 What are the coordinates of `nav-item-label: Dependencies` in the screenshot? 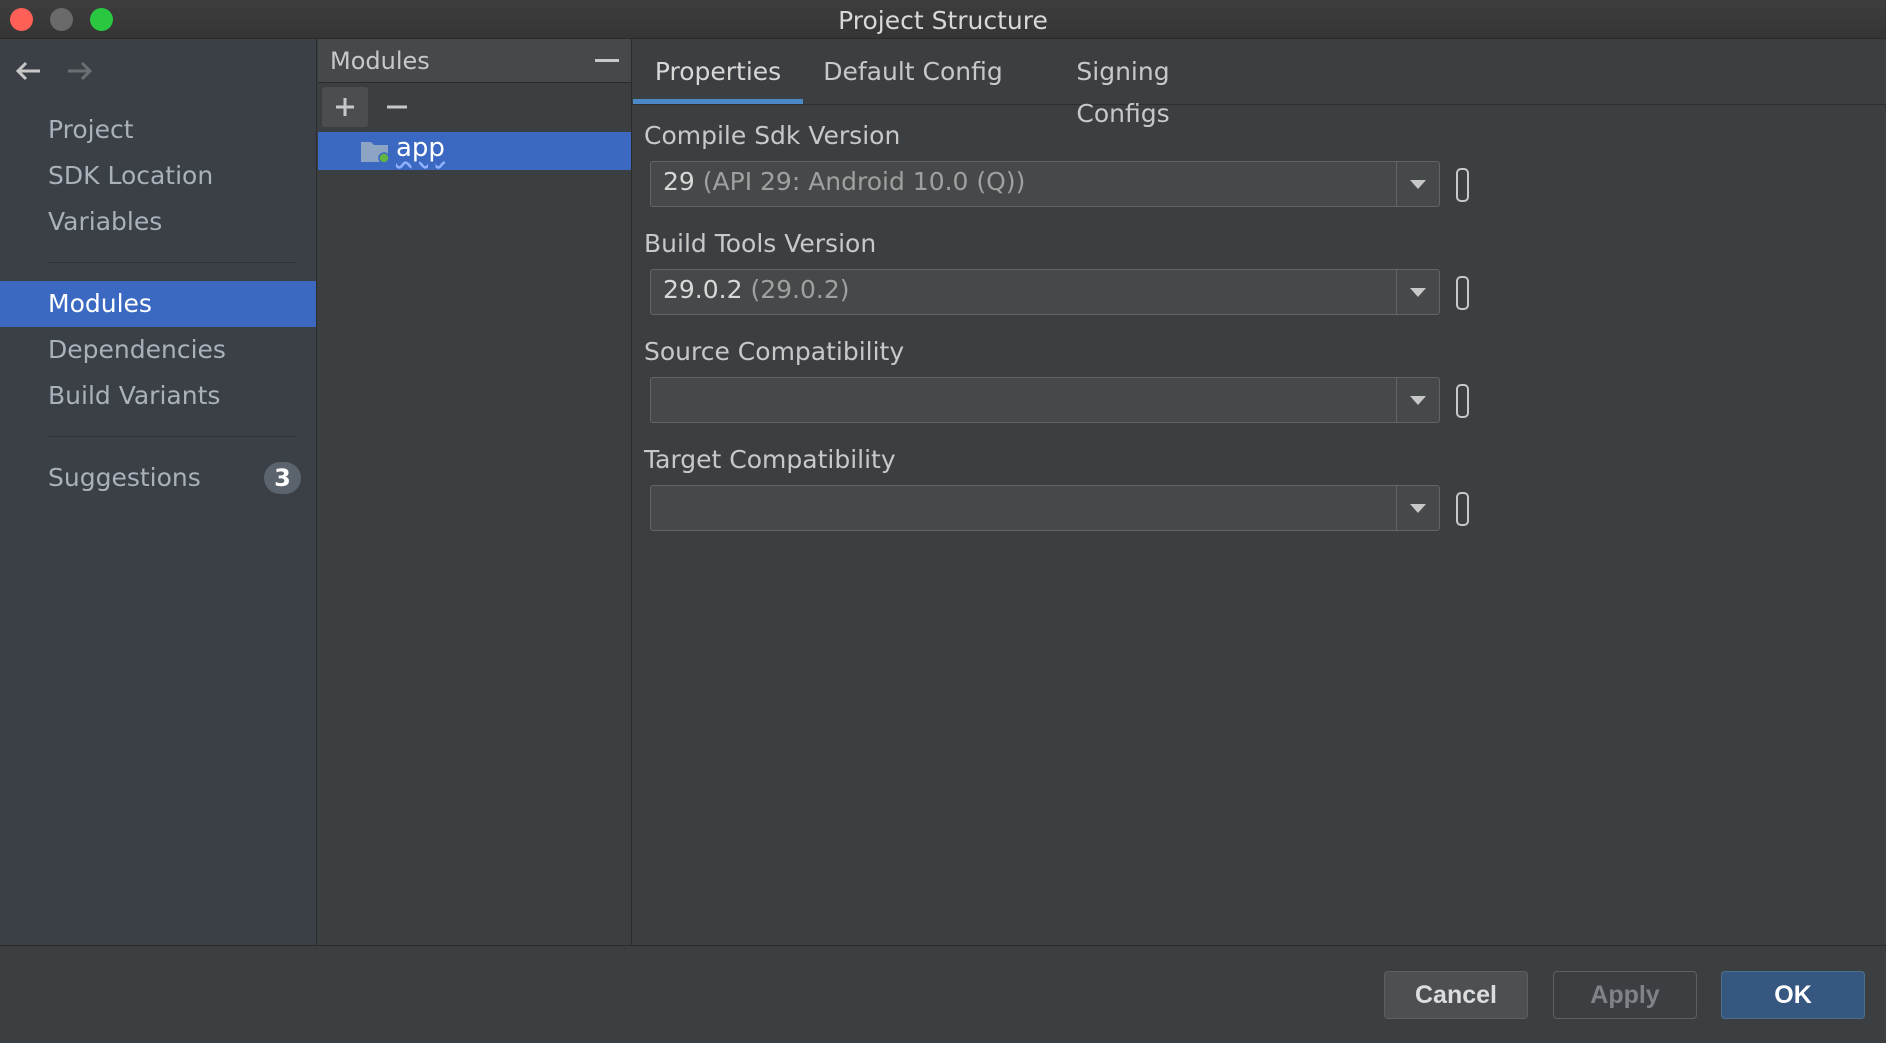 It's located at (137, 349).